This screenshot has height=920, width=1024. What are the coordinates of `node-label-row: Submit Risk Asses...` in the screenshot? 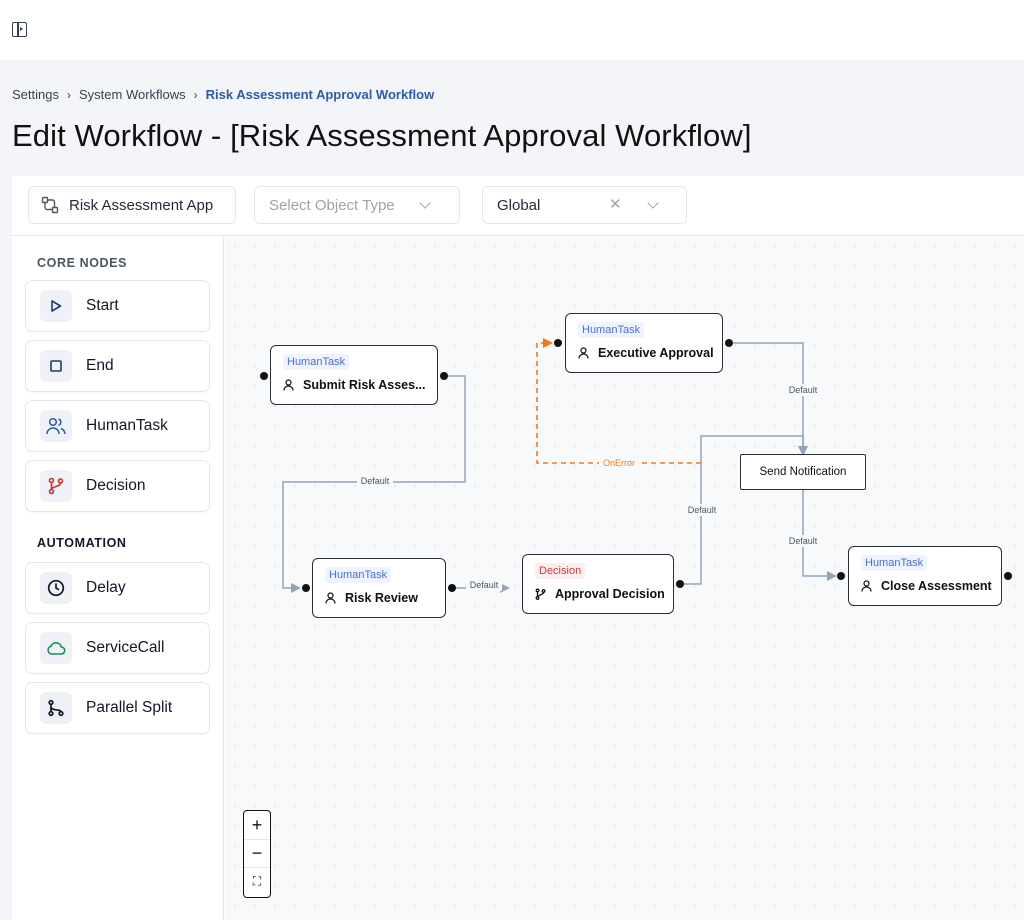 It's located at (354, 385).